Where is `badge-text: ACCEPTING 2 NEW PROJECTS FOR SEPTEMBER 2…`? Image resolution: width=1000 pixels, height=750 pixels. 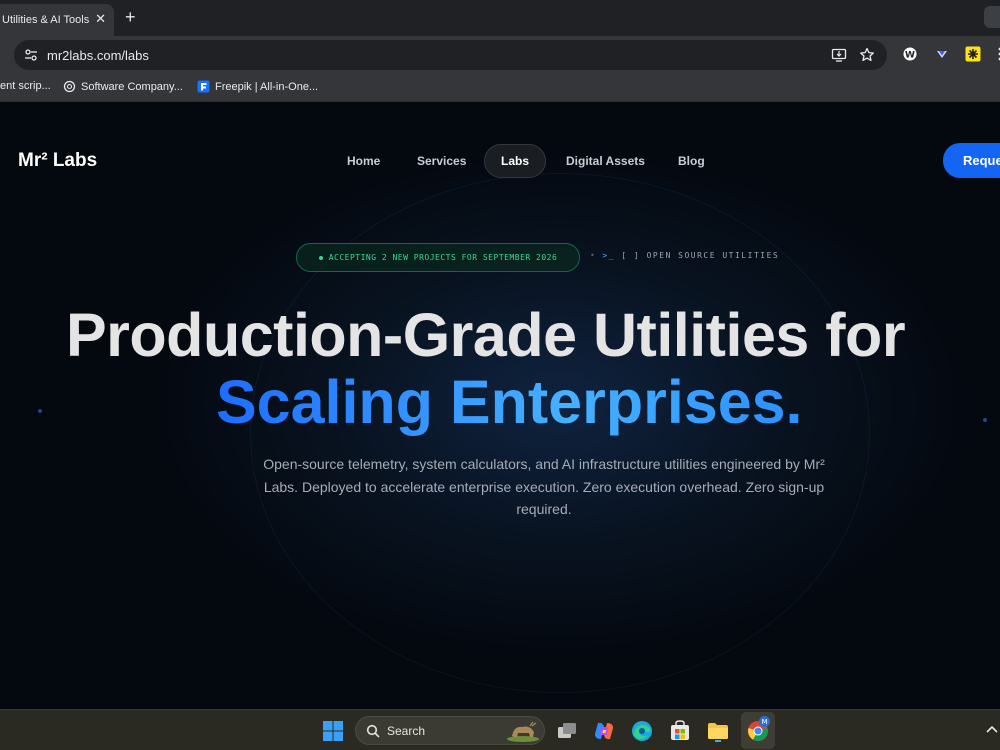
badge-text: ACCEPTING 2 NEW PROJECTS FOR SEPTEMBER 2… is located at coordinates (443, 257).